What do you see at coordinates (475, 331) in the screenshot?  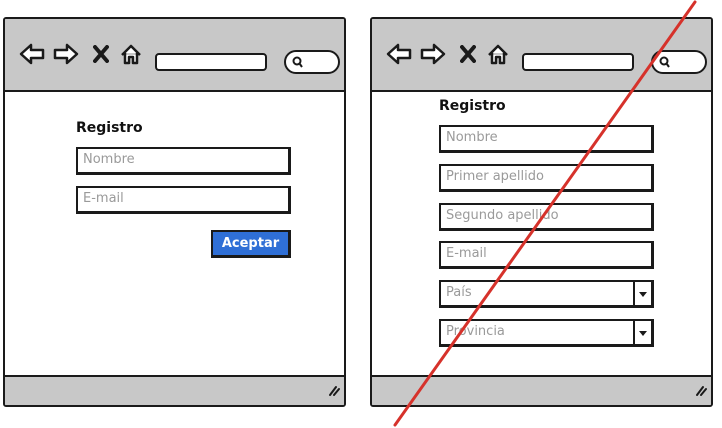 I see `province-select-label: Provincia` at bounding box center [475, 331].